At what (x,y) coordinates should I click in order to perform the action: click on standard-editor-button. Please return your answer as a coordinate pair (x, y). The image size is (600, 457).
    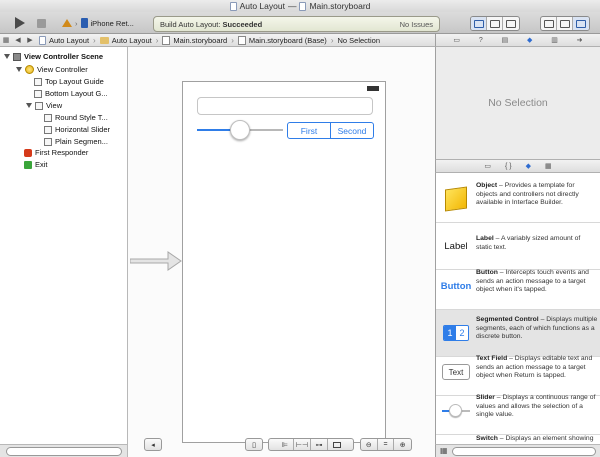
    Looking at the image, I should click on (479, 23).